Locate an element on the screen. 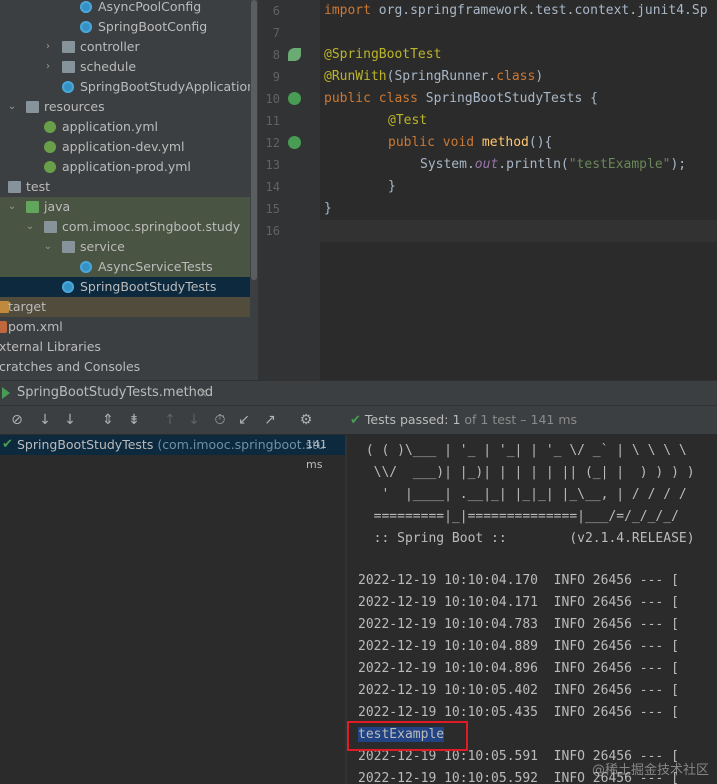 This screenshot has height=784, width=717. log-line: 2022-12-19 10:10:04.170 INFO 26456 --- [ is located at coordinates (518, 580).